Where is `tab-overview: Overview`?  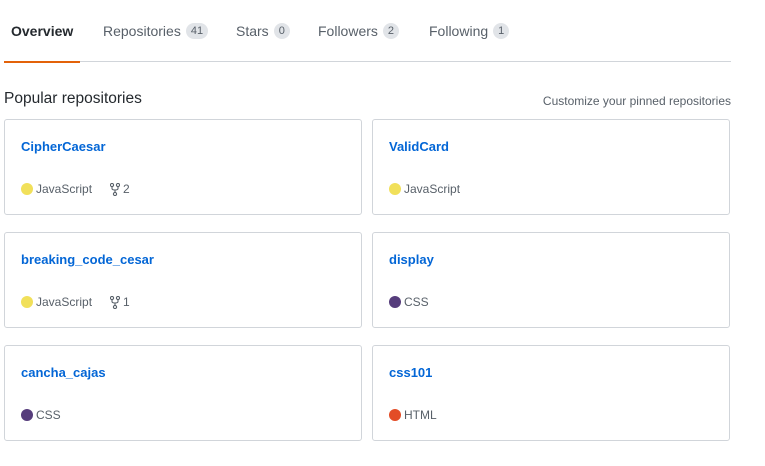
tab-overview: Overview is located at coordinates (42, 31).